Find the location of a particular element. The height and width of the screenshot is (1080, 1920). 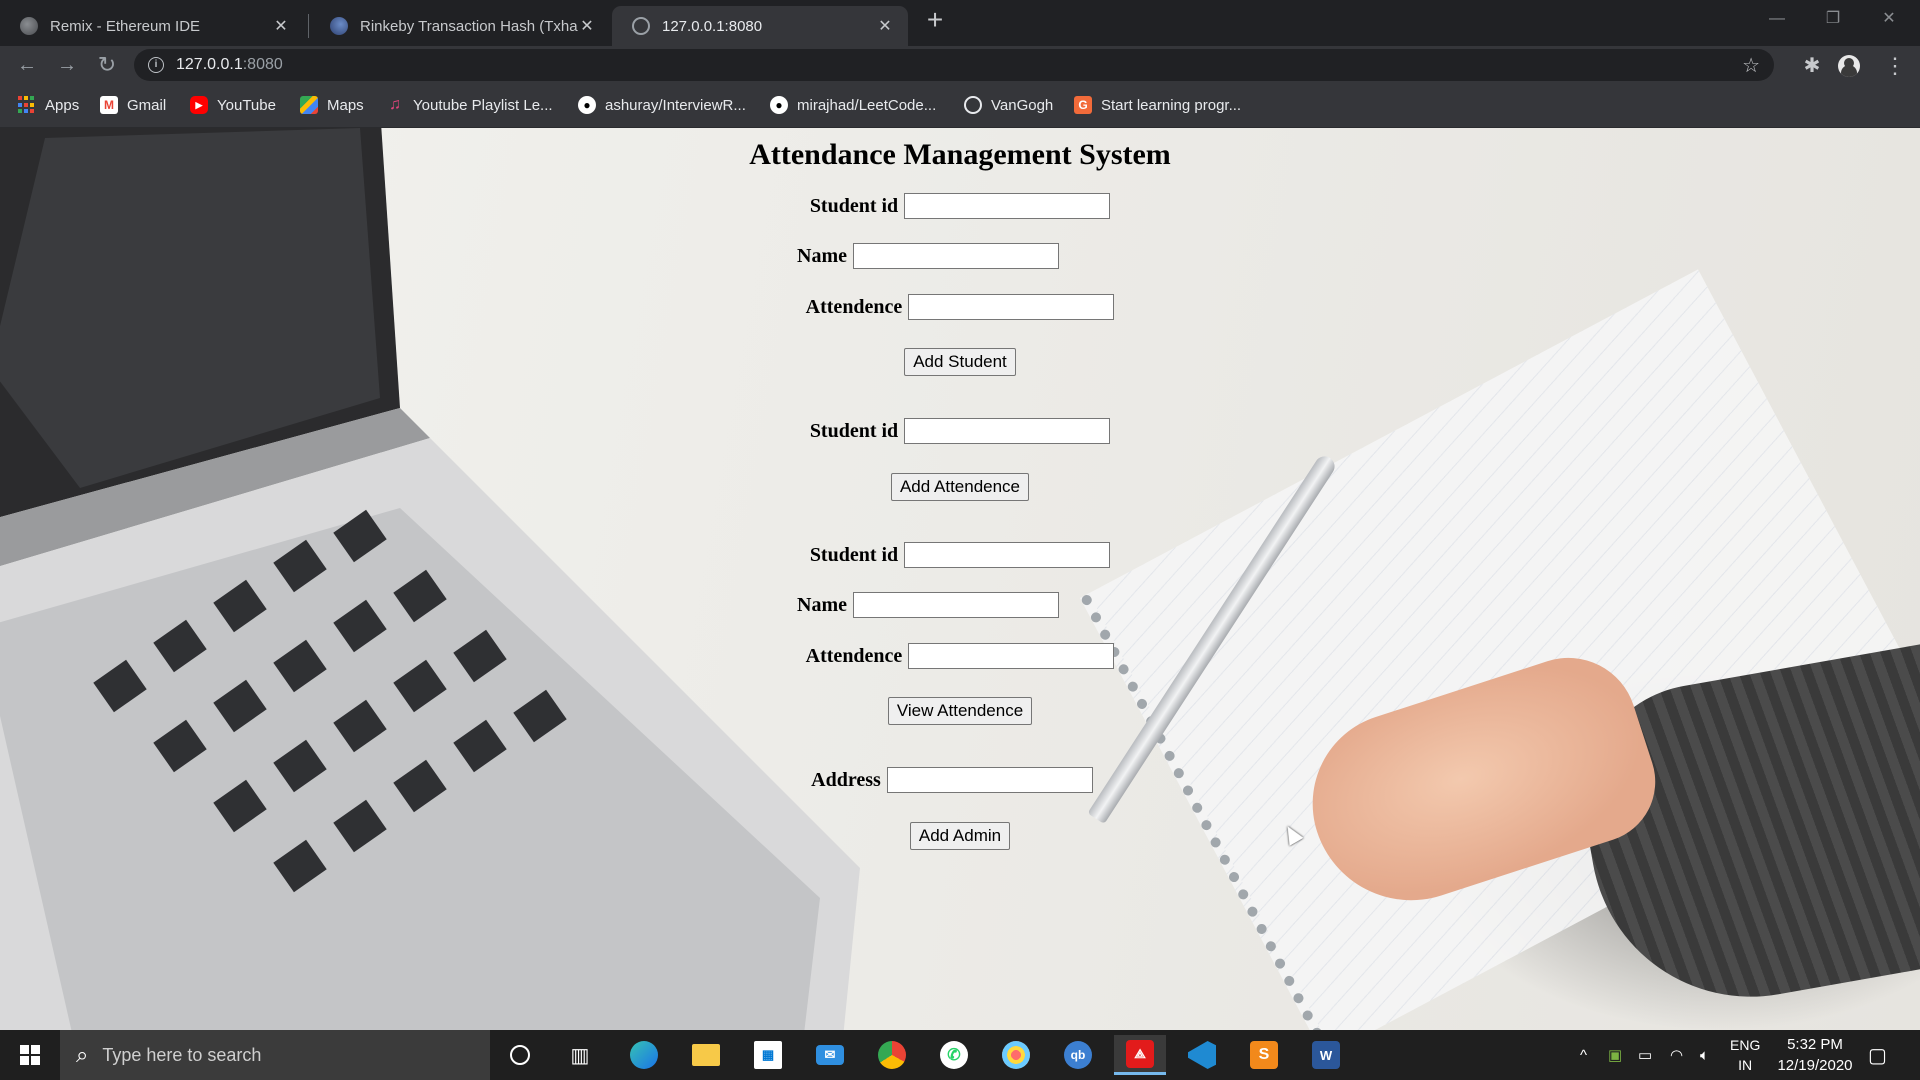

bookmark-apps: Apps is located at coordinates (48, 105).